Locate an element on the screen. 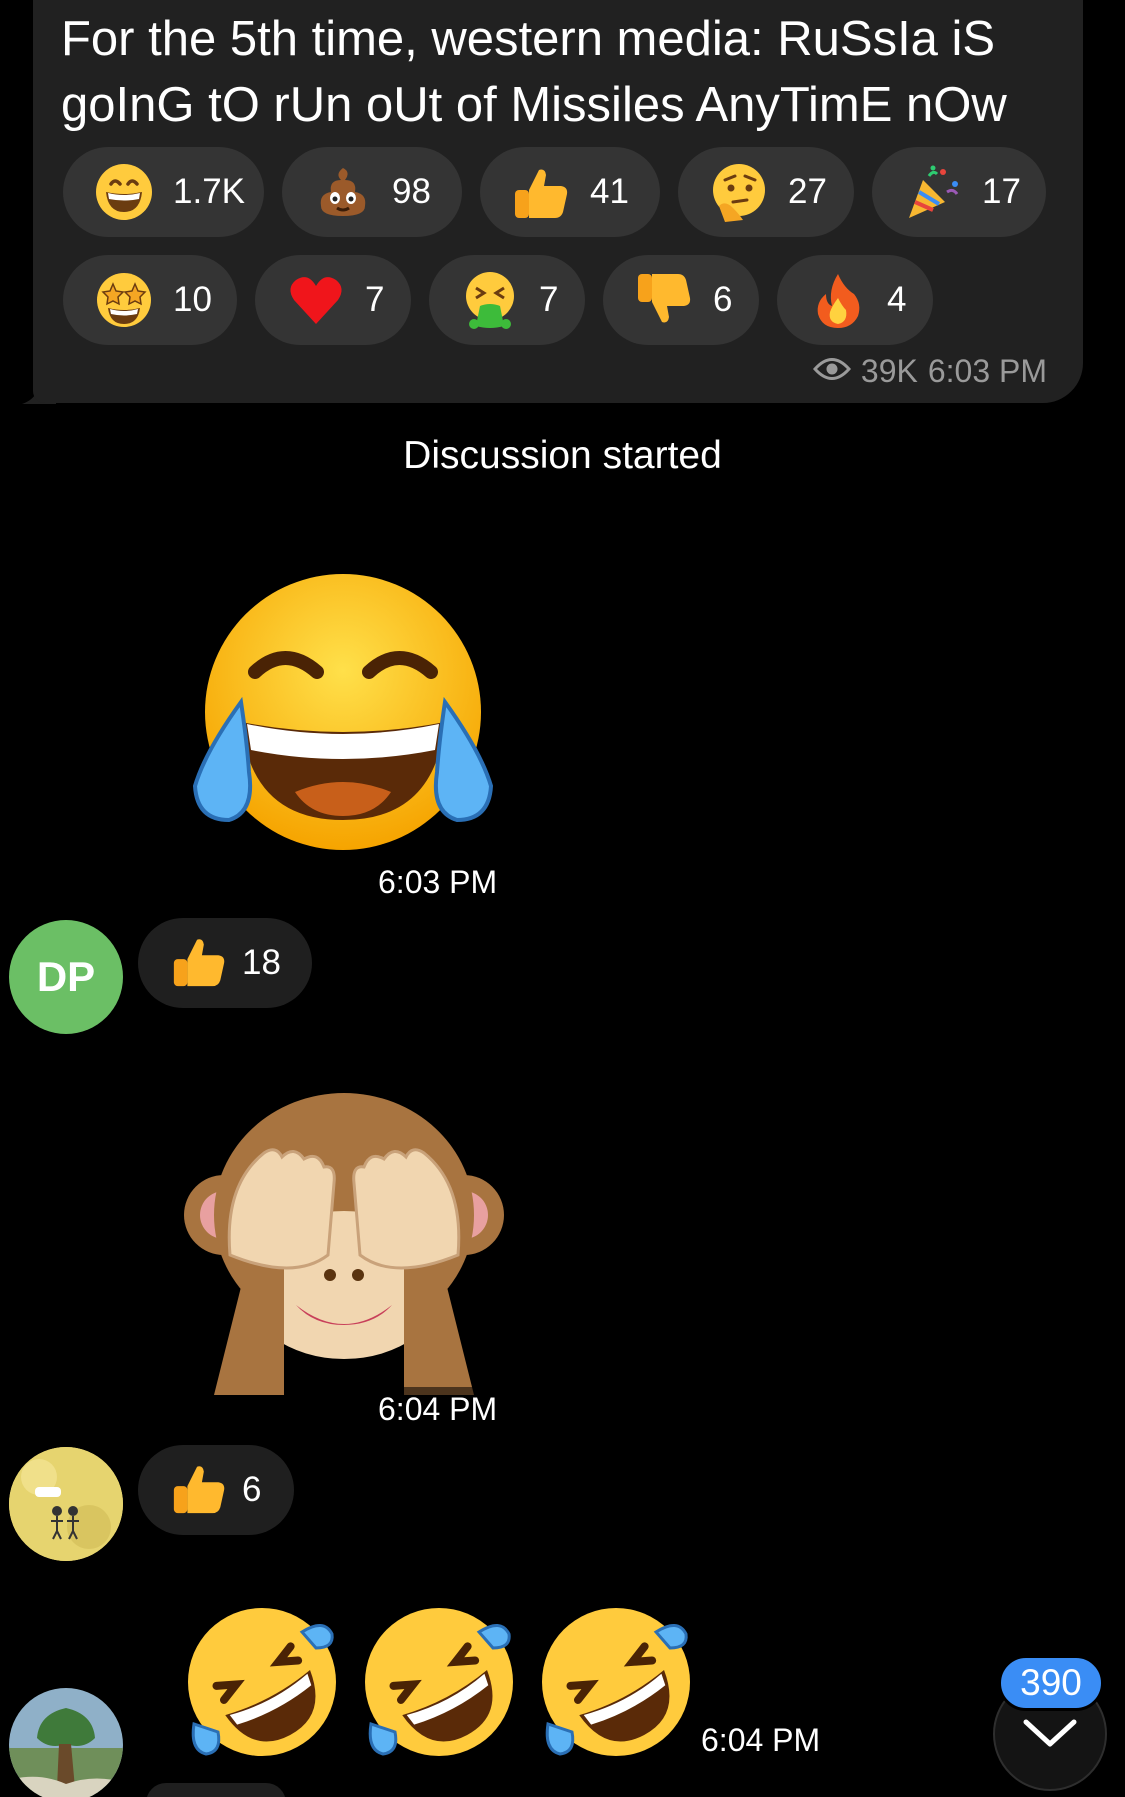  pile-of-poo-icon is located at coordinates (343, 192).